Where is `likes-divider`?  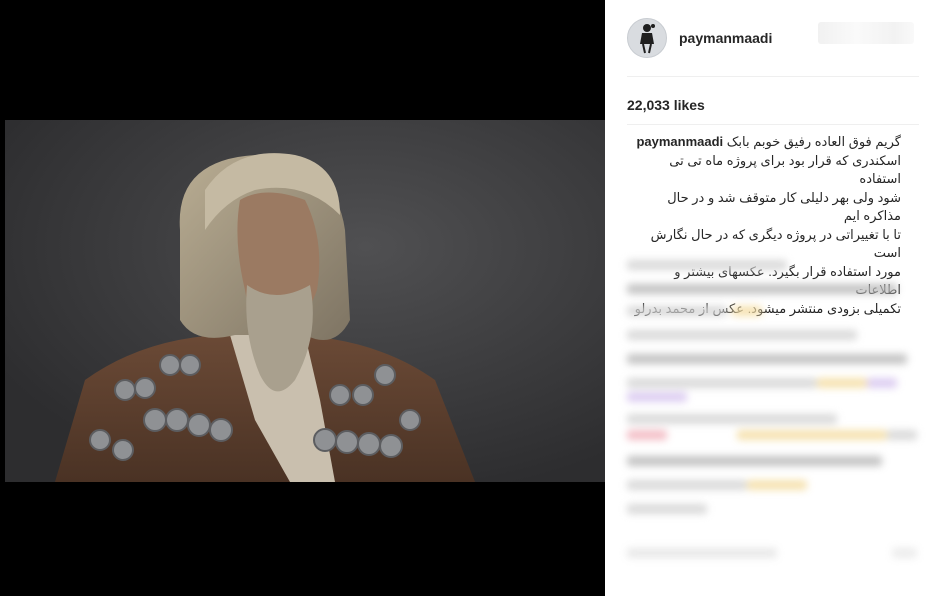
likes-divider is located at coordinates (773, 124).